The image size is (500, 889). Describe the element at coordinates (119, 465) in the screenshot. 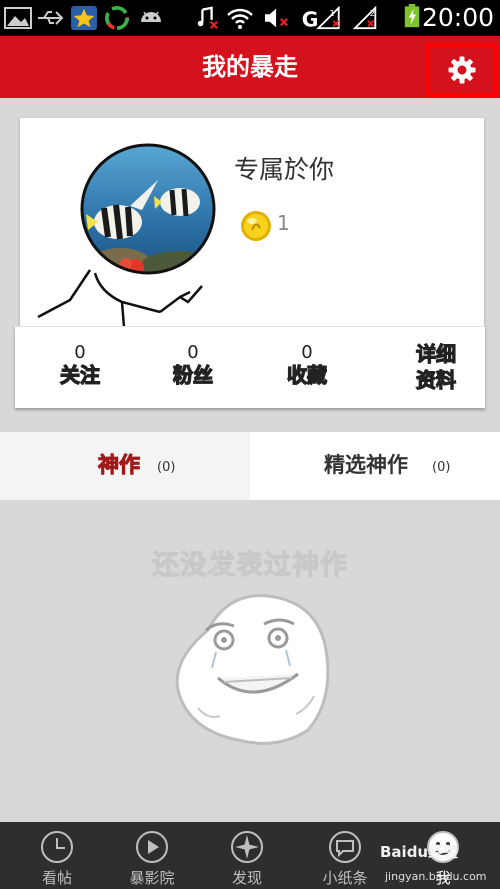

I see `tab-works-label: 神作` at that location.